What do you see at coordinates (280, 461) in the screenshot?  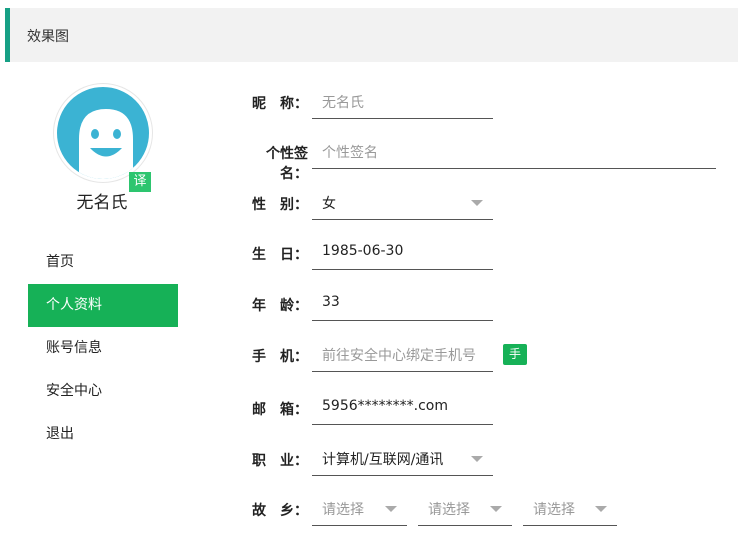 I see `occupation-label: 职 业：` at bounding box center [280, 461].